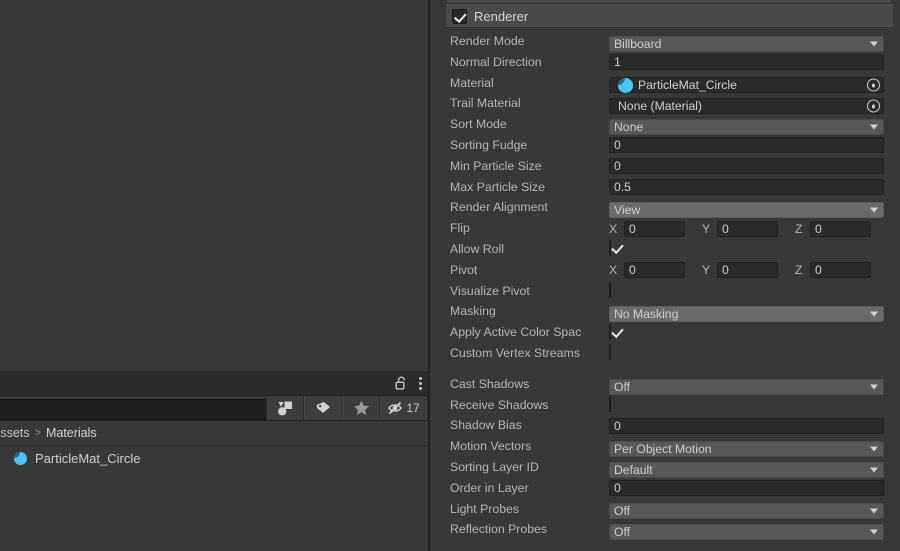  I want to click on receive-shadows-checkbox, so click(610, 404).